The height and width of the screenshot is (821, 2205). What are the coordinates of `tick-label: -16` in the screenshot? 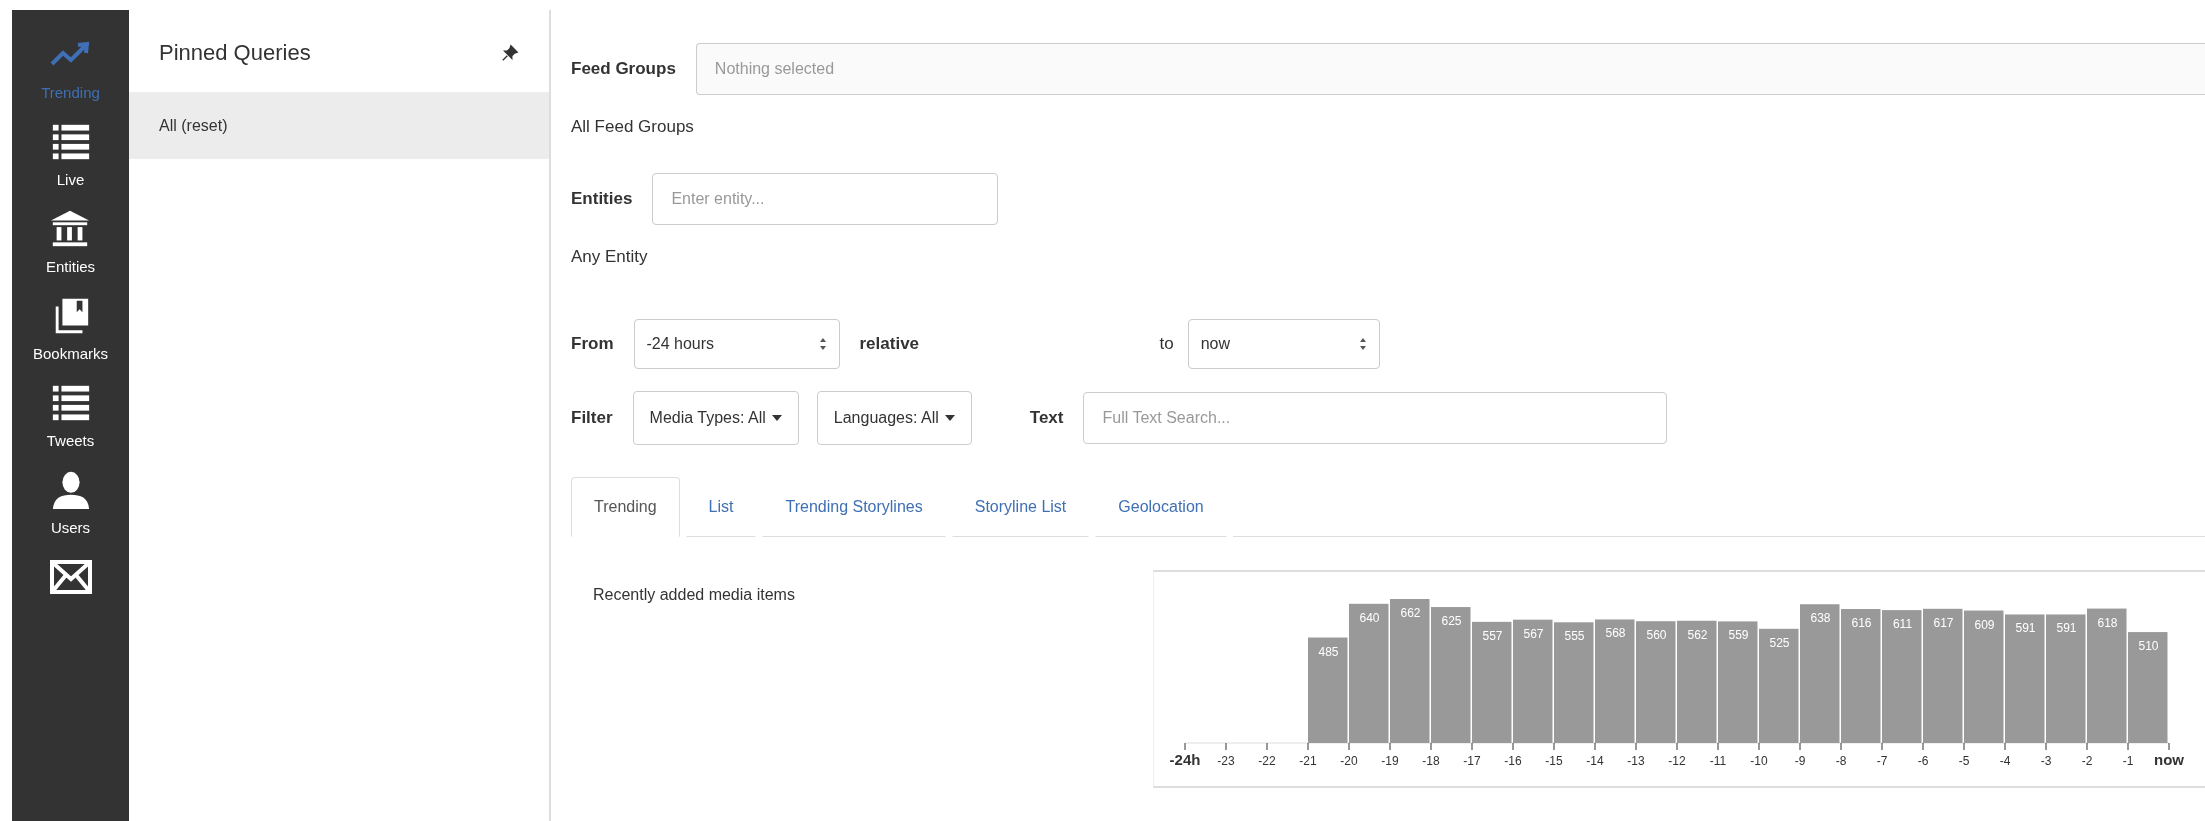 It's located at (1513, 761).